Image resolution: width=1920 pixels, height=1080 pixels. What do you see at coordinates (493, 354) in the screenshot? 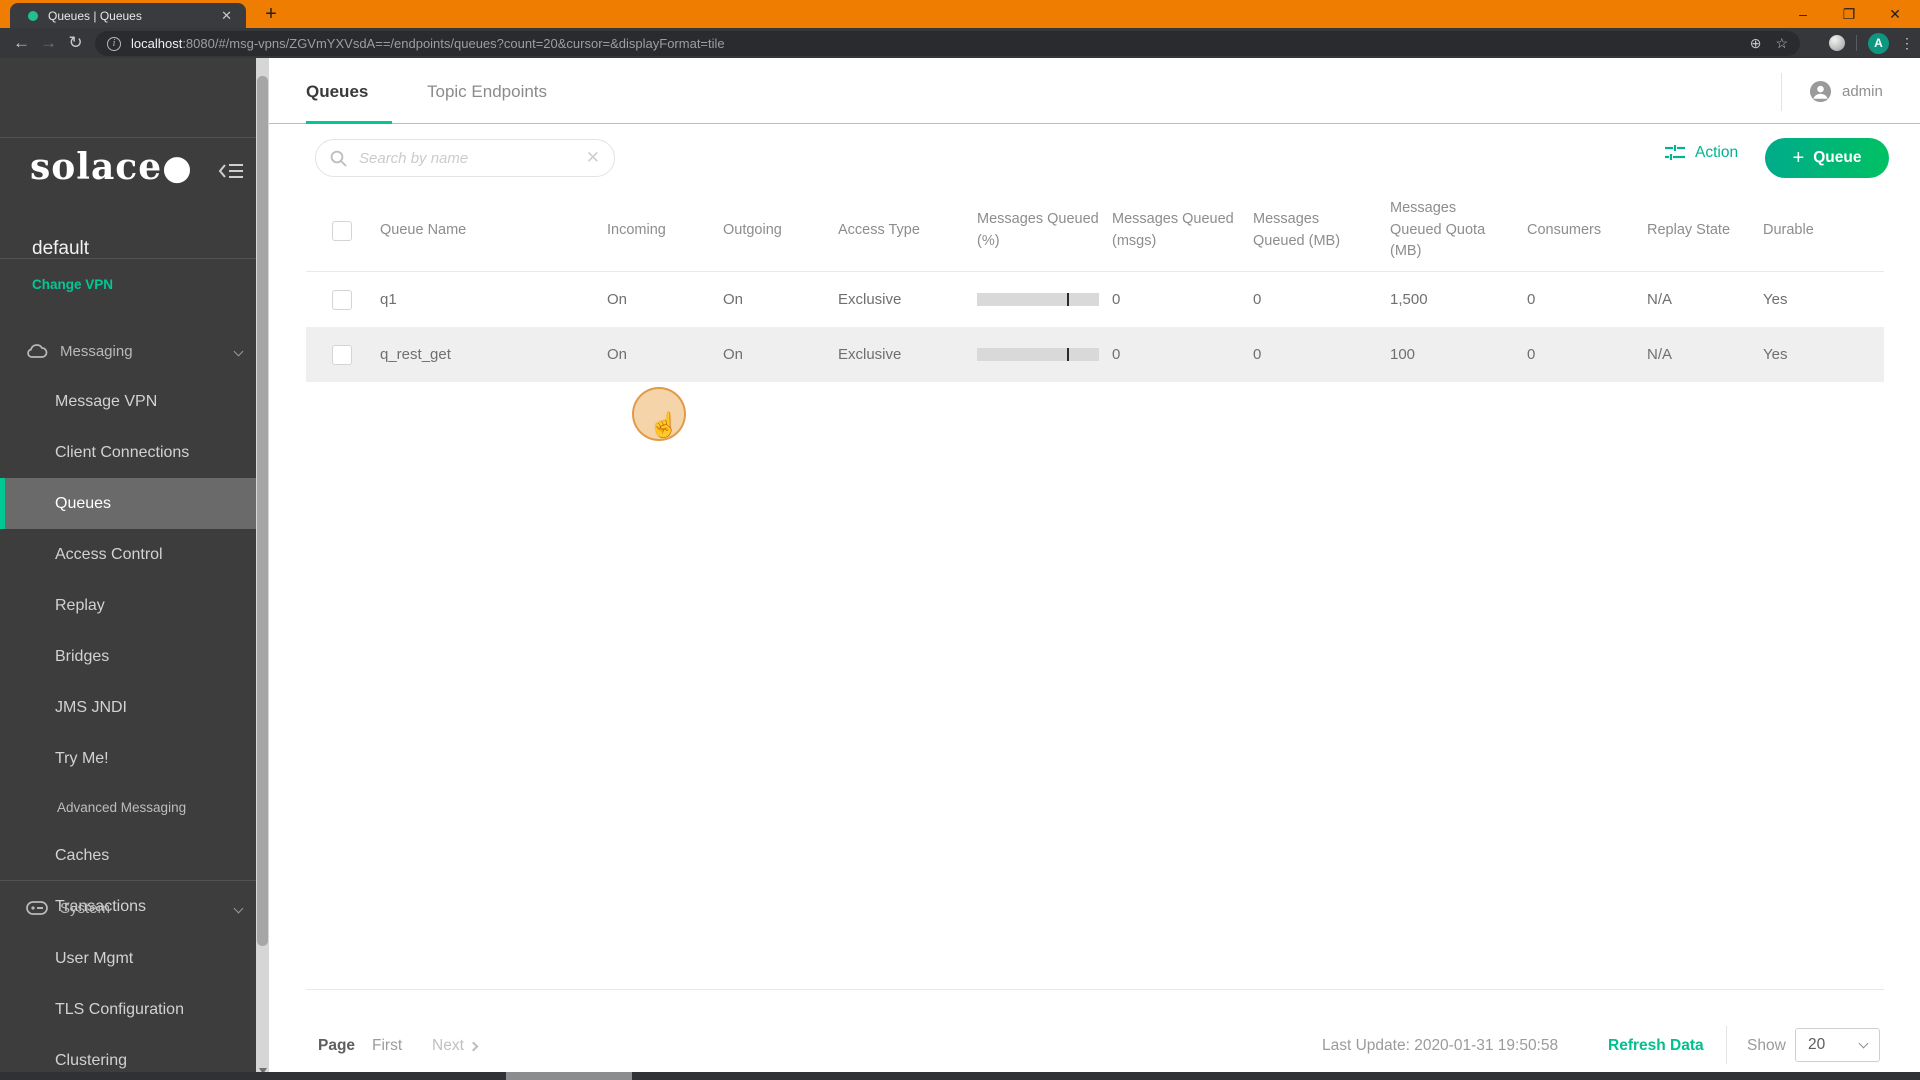
I see `queue-name: q_rest_get` at bounding box center [493, 354].